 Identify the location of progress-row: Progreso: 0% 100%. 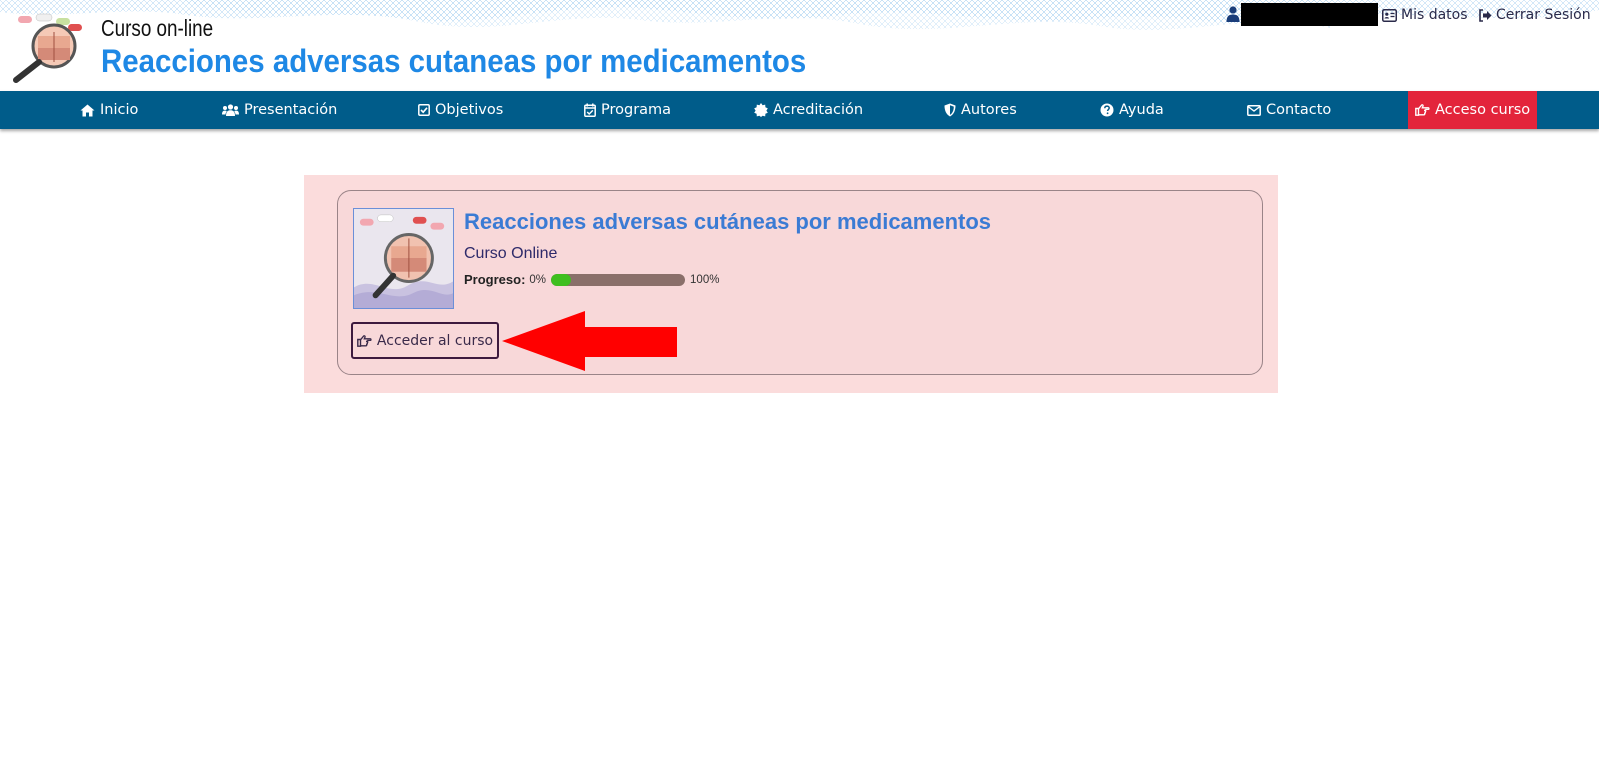
(591, 279).